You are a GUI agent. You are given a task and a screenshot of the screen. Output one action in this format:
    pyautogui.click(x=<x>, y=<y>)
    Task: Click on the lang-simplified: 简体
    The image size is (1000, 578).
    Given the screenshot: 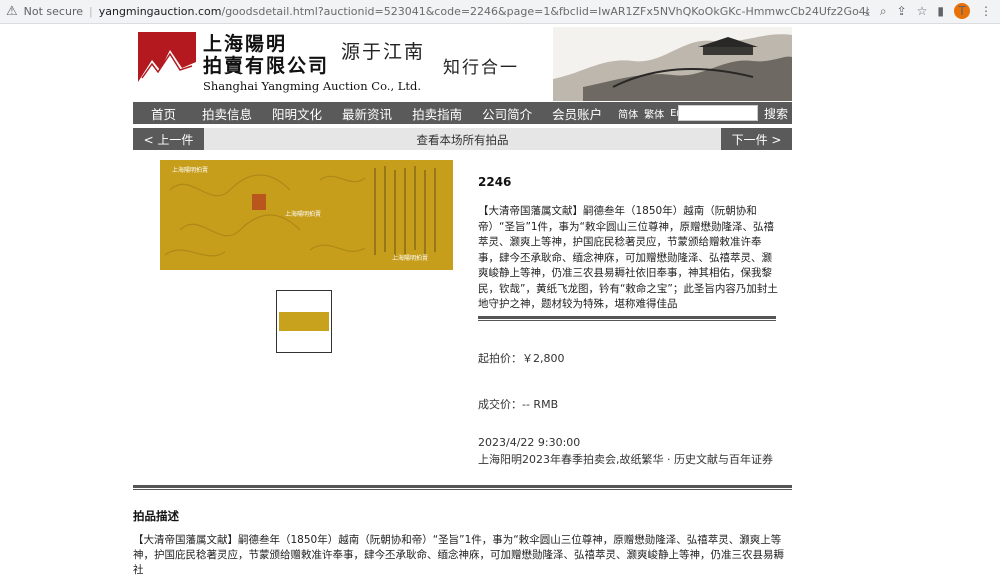 What is the action you would take?
    pyautogui.click(x=628, y=113)
    